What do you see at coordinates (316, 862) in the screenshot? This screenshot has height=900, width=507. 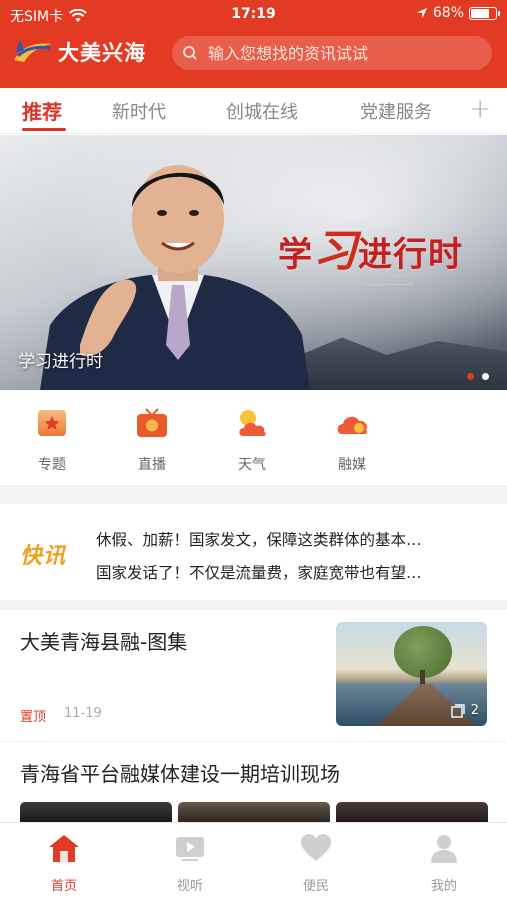 I see `nav-services: 便民` at bounding box center [316, 862].